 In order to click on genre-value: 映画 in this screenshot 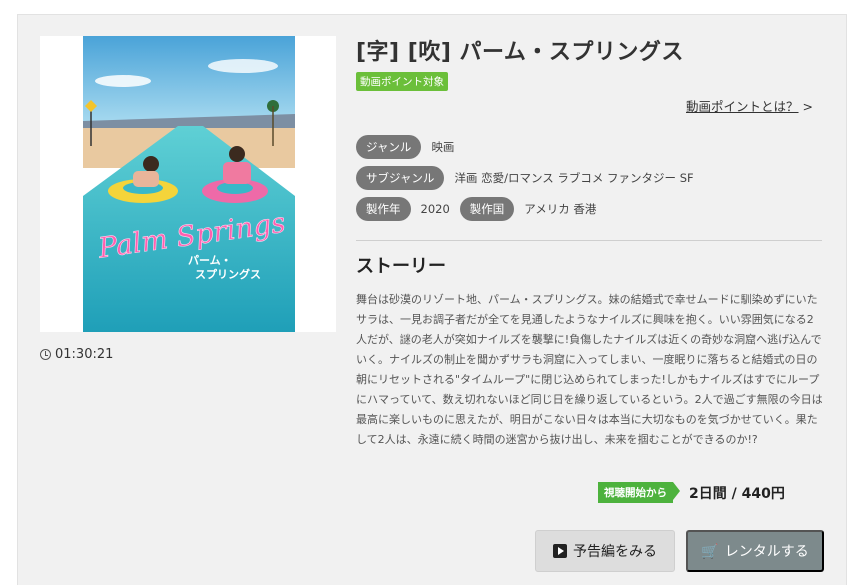, I will do `click(442, 147)`.